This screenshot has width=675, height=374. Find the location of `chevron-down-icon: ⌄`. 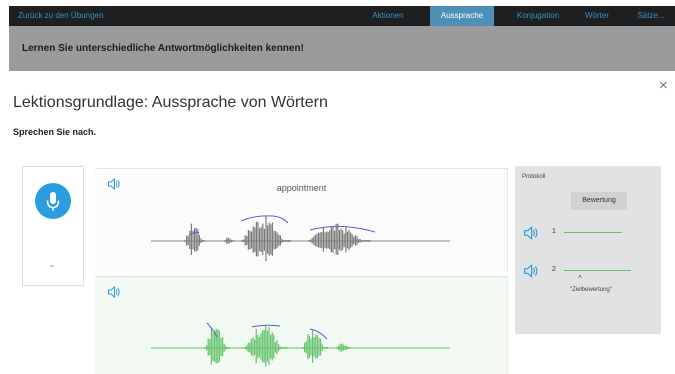

chevron-down-icon: ⌄ is located at coordinates (52, 264).